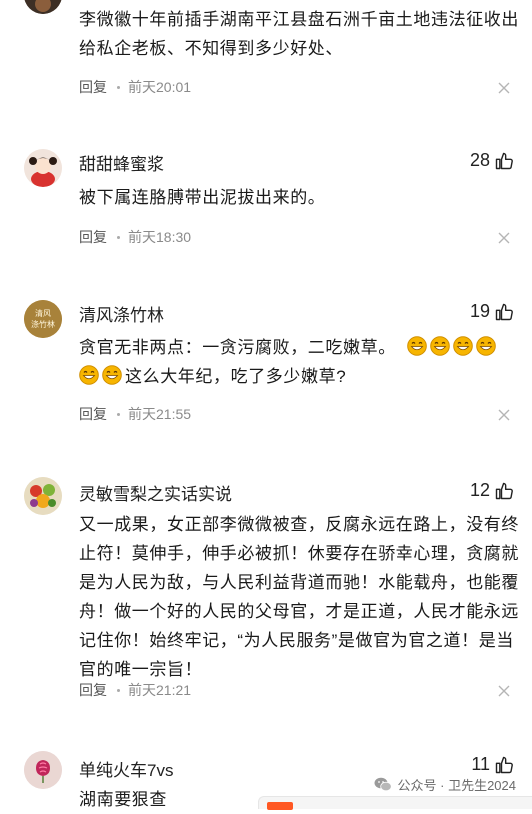  Describe the element at coordinates (121, 162) in the screenshot. I see `commenter-name: 甜甜蜂蜜浆` at that location.